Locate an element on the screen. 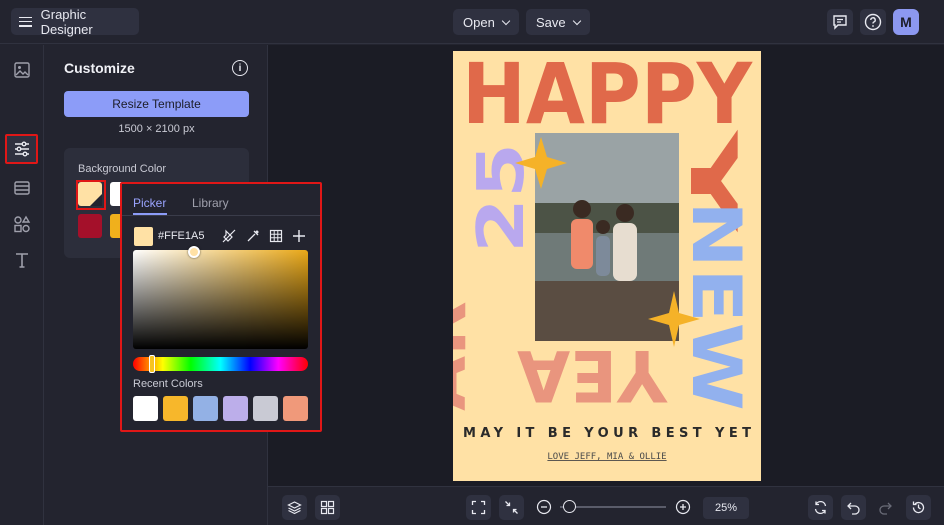 The image size is (944, 525). redo-button is located at coordinates (885, 507).